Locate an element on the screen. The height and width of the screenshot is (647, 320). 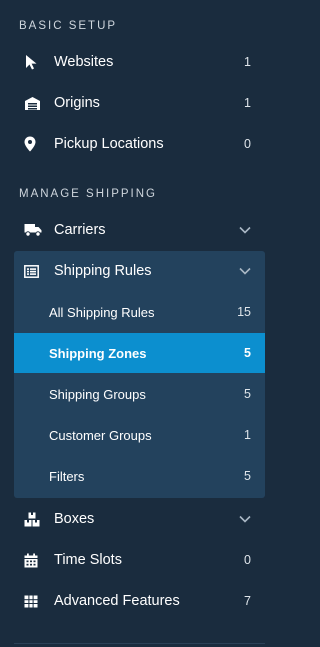
sidebar-item-label: Origins is located at coordinates (77, 103).